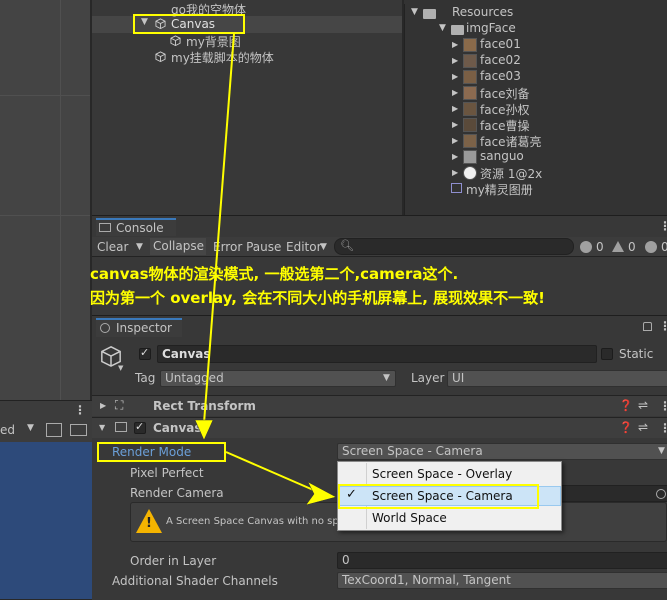  What do you see at coordinates (19, 430) in the screenshot?
I see `shading-mode-dropdown: ed ▼` at bounding box center [19, 430].